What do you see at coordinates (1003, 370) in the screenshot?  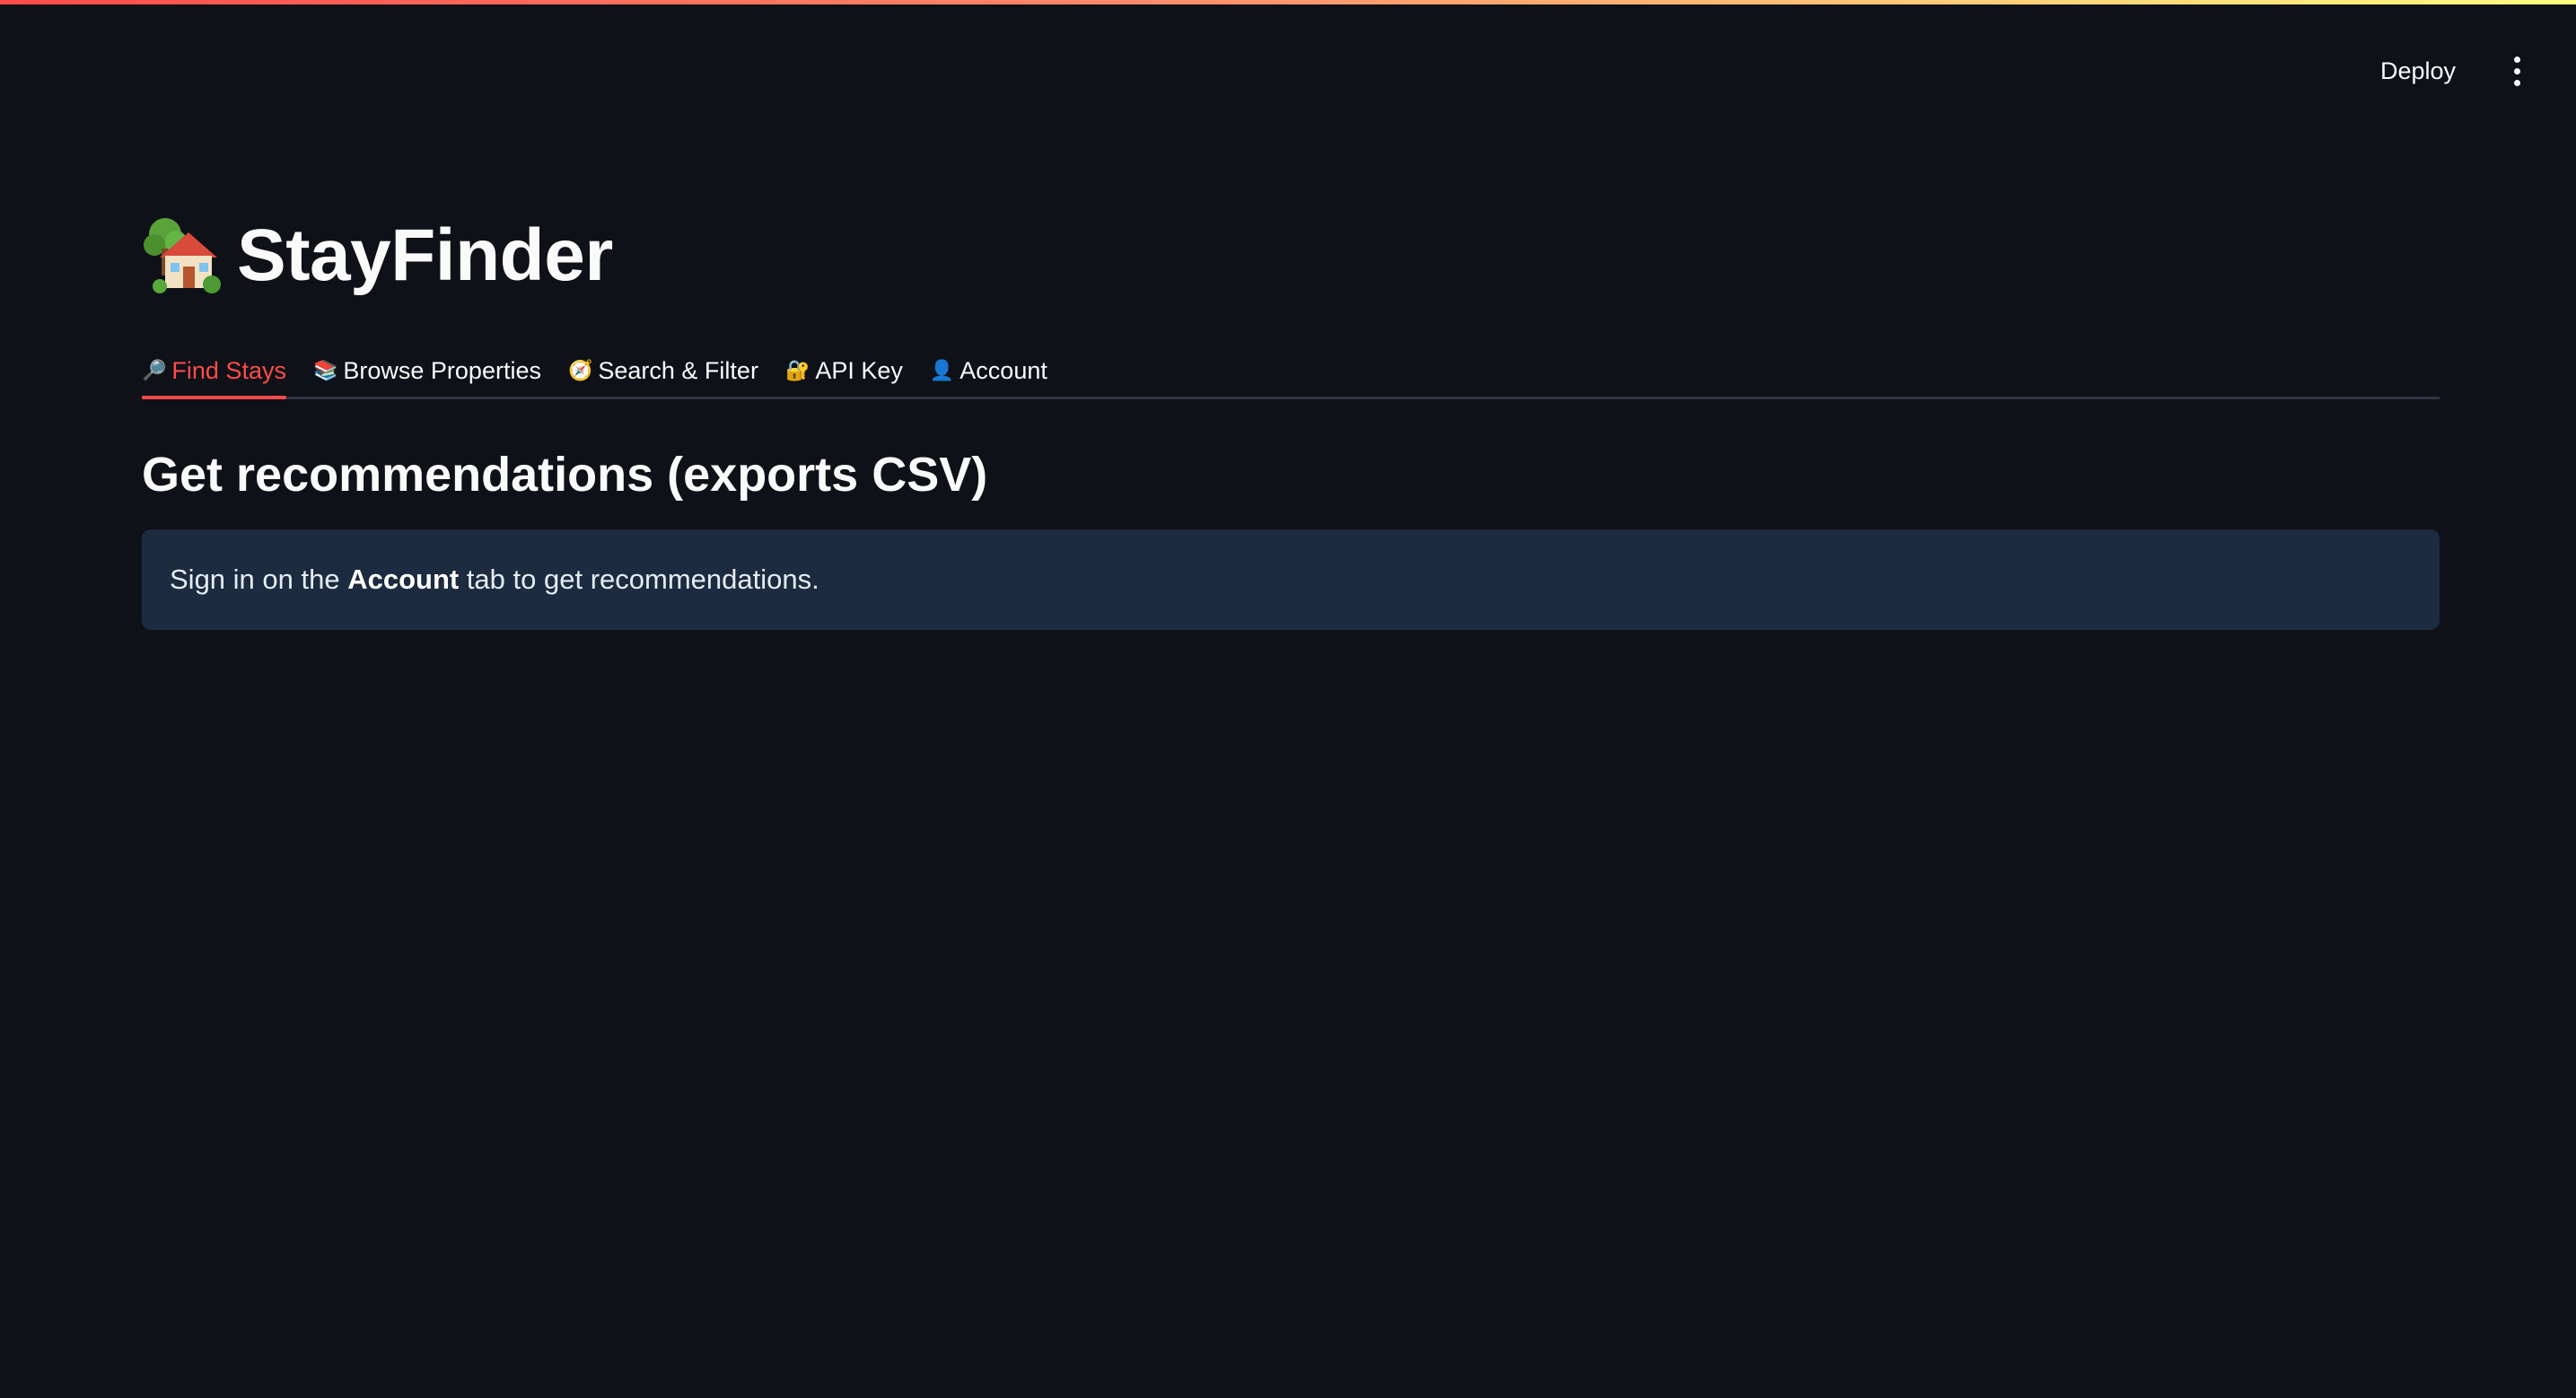 I see `tab-label: Account` at bounding box center [1003, 370].